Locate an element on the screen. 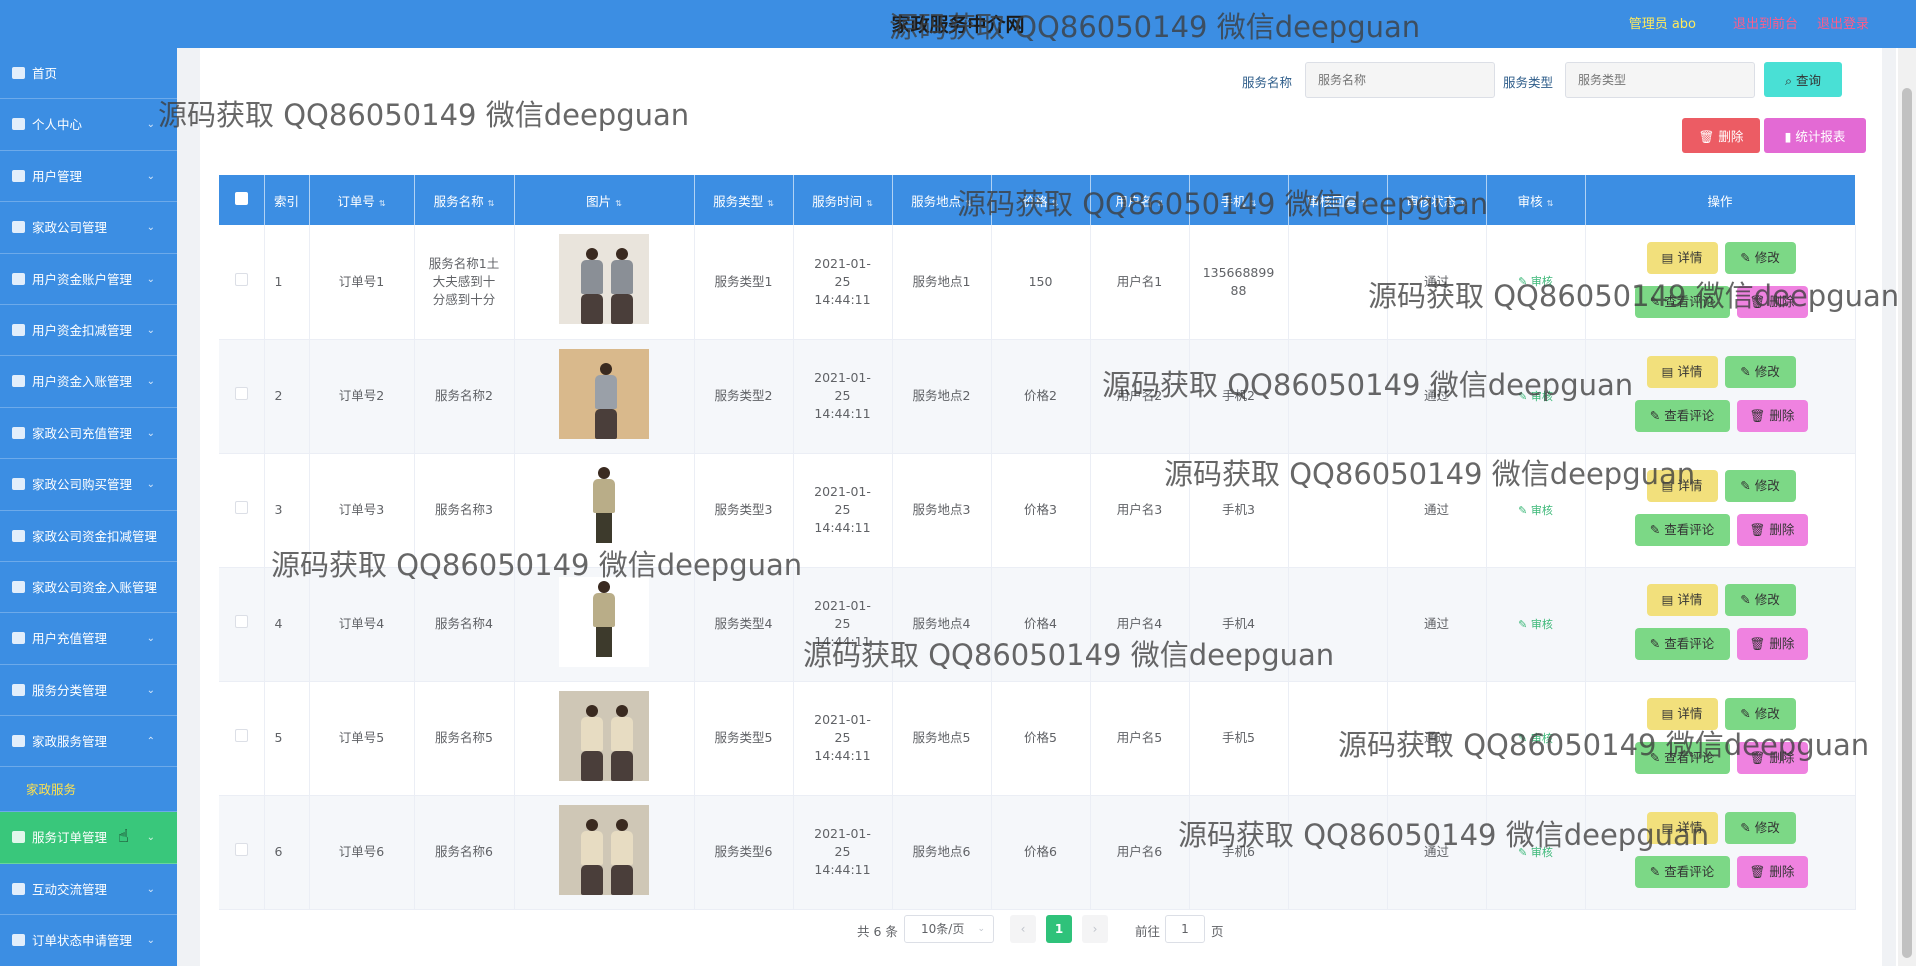 This screenshot has height=967, width=1916. select-all-checkbox is located at coordinates (242, 200).